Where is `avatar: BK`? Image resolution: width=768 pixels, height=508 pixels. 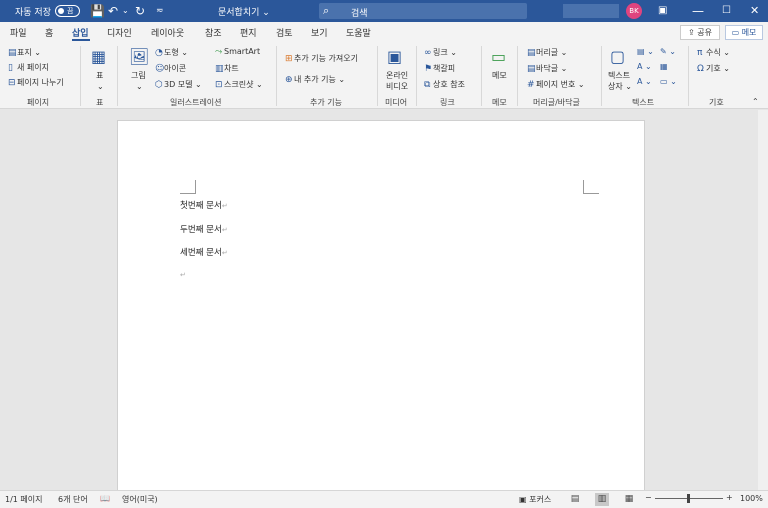 avatar: BK is located at coordinates (634, 11).